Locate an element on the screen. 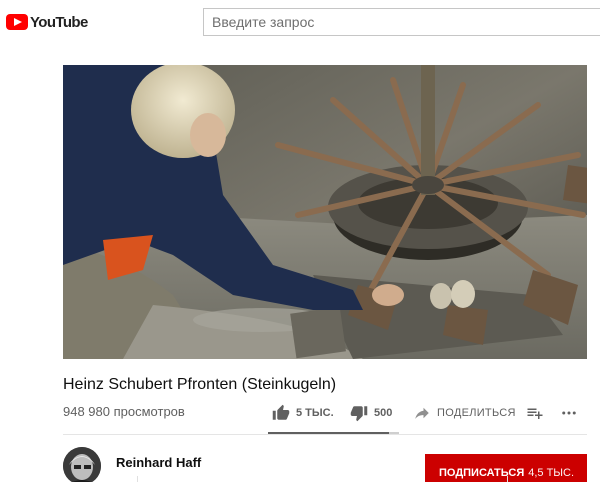 Image resolution: width=600 pixels, height=482 pixels. thumb-up-icon is located at coordinates (281, 412).